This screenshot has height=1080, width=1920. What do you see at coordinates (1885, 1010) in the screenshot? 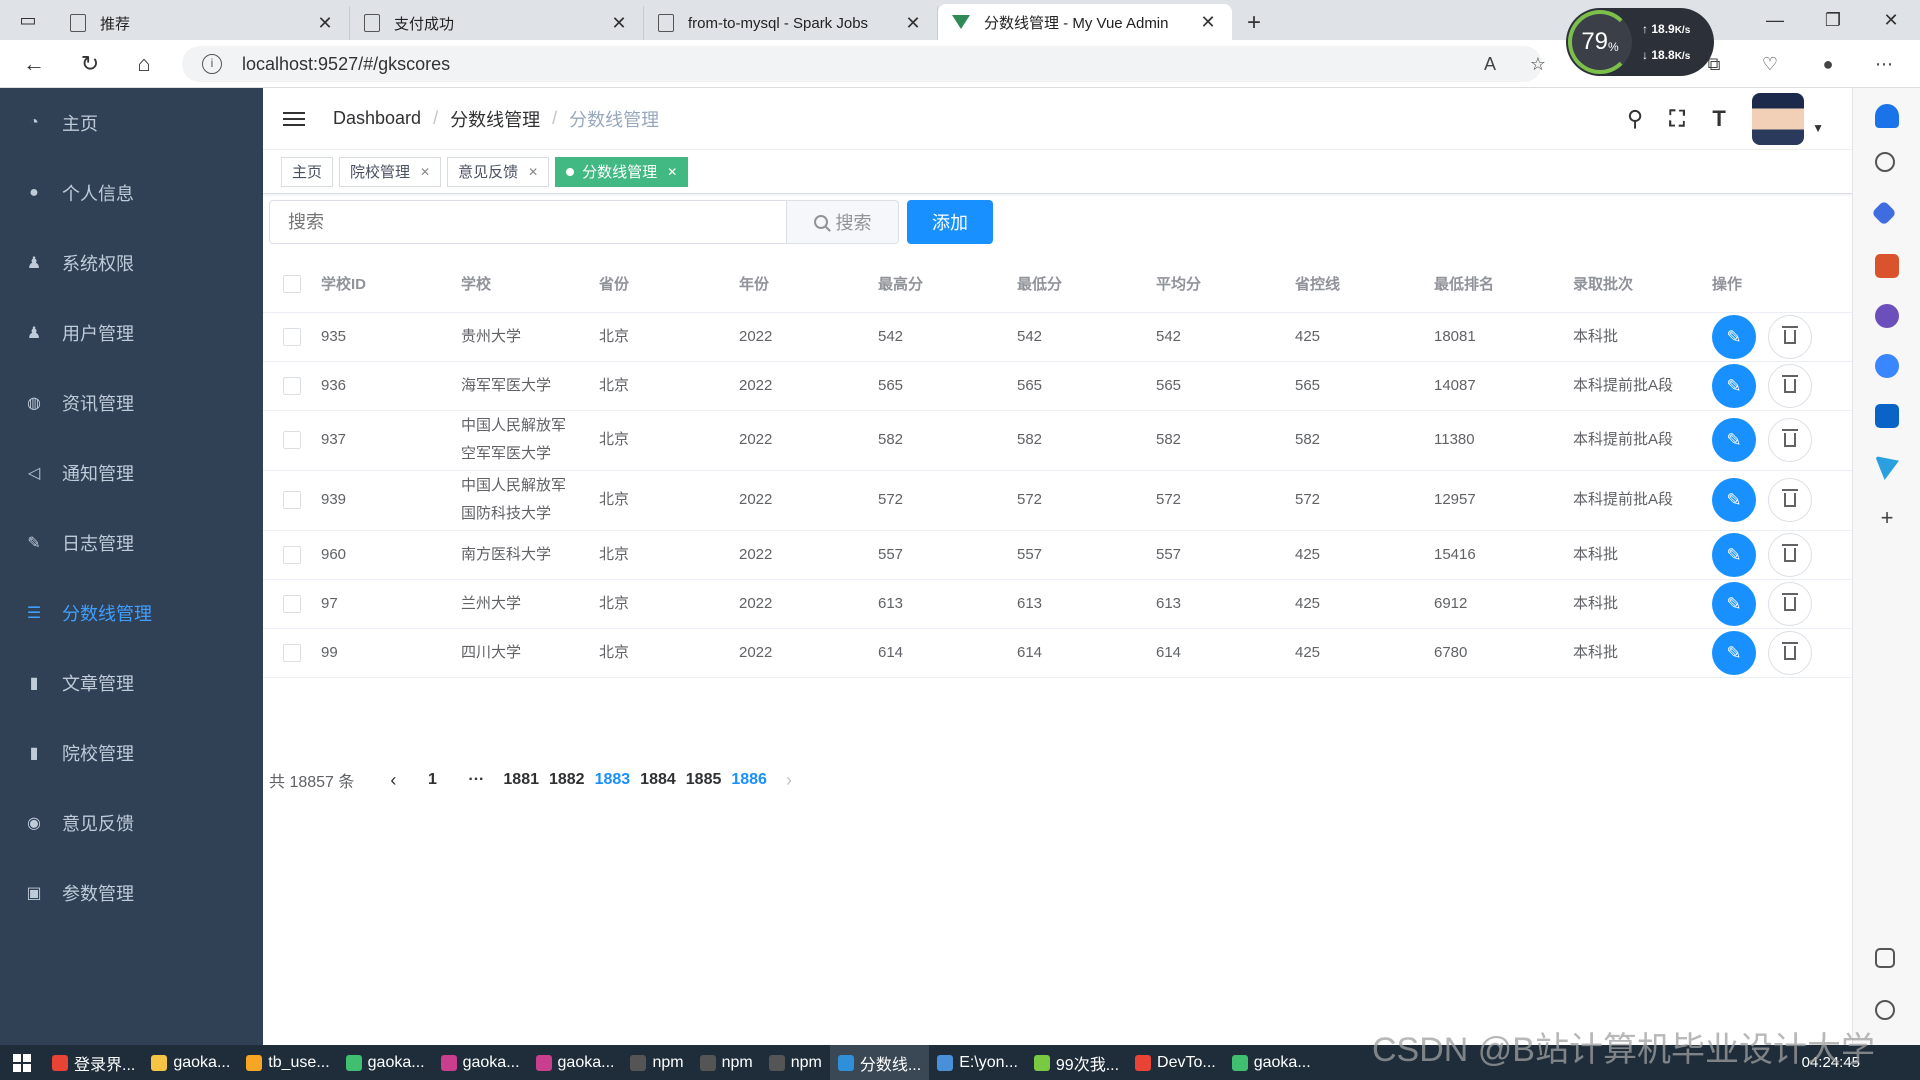
I see `gear-icon` at bounding box center [1885, 1010].